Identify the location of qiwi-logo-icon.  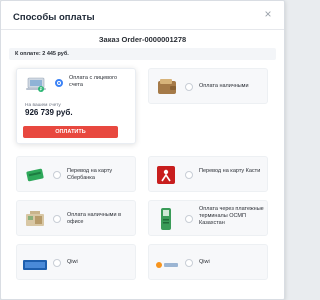
(35, 263).